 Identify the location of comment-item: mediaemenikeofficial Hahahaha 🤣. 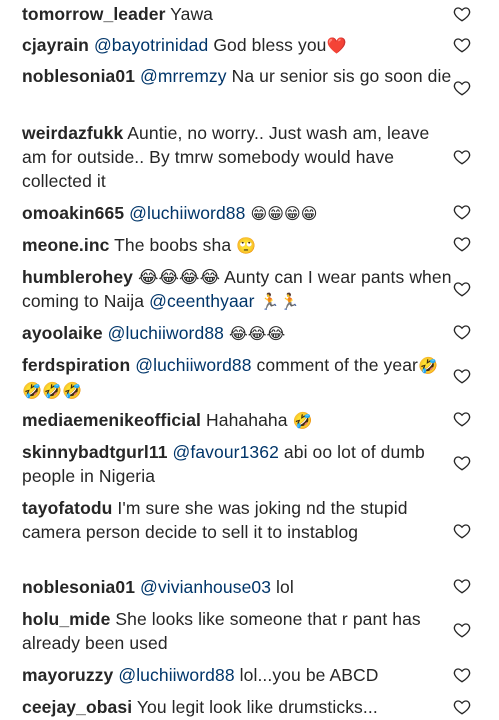
(237, 420).